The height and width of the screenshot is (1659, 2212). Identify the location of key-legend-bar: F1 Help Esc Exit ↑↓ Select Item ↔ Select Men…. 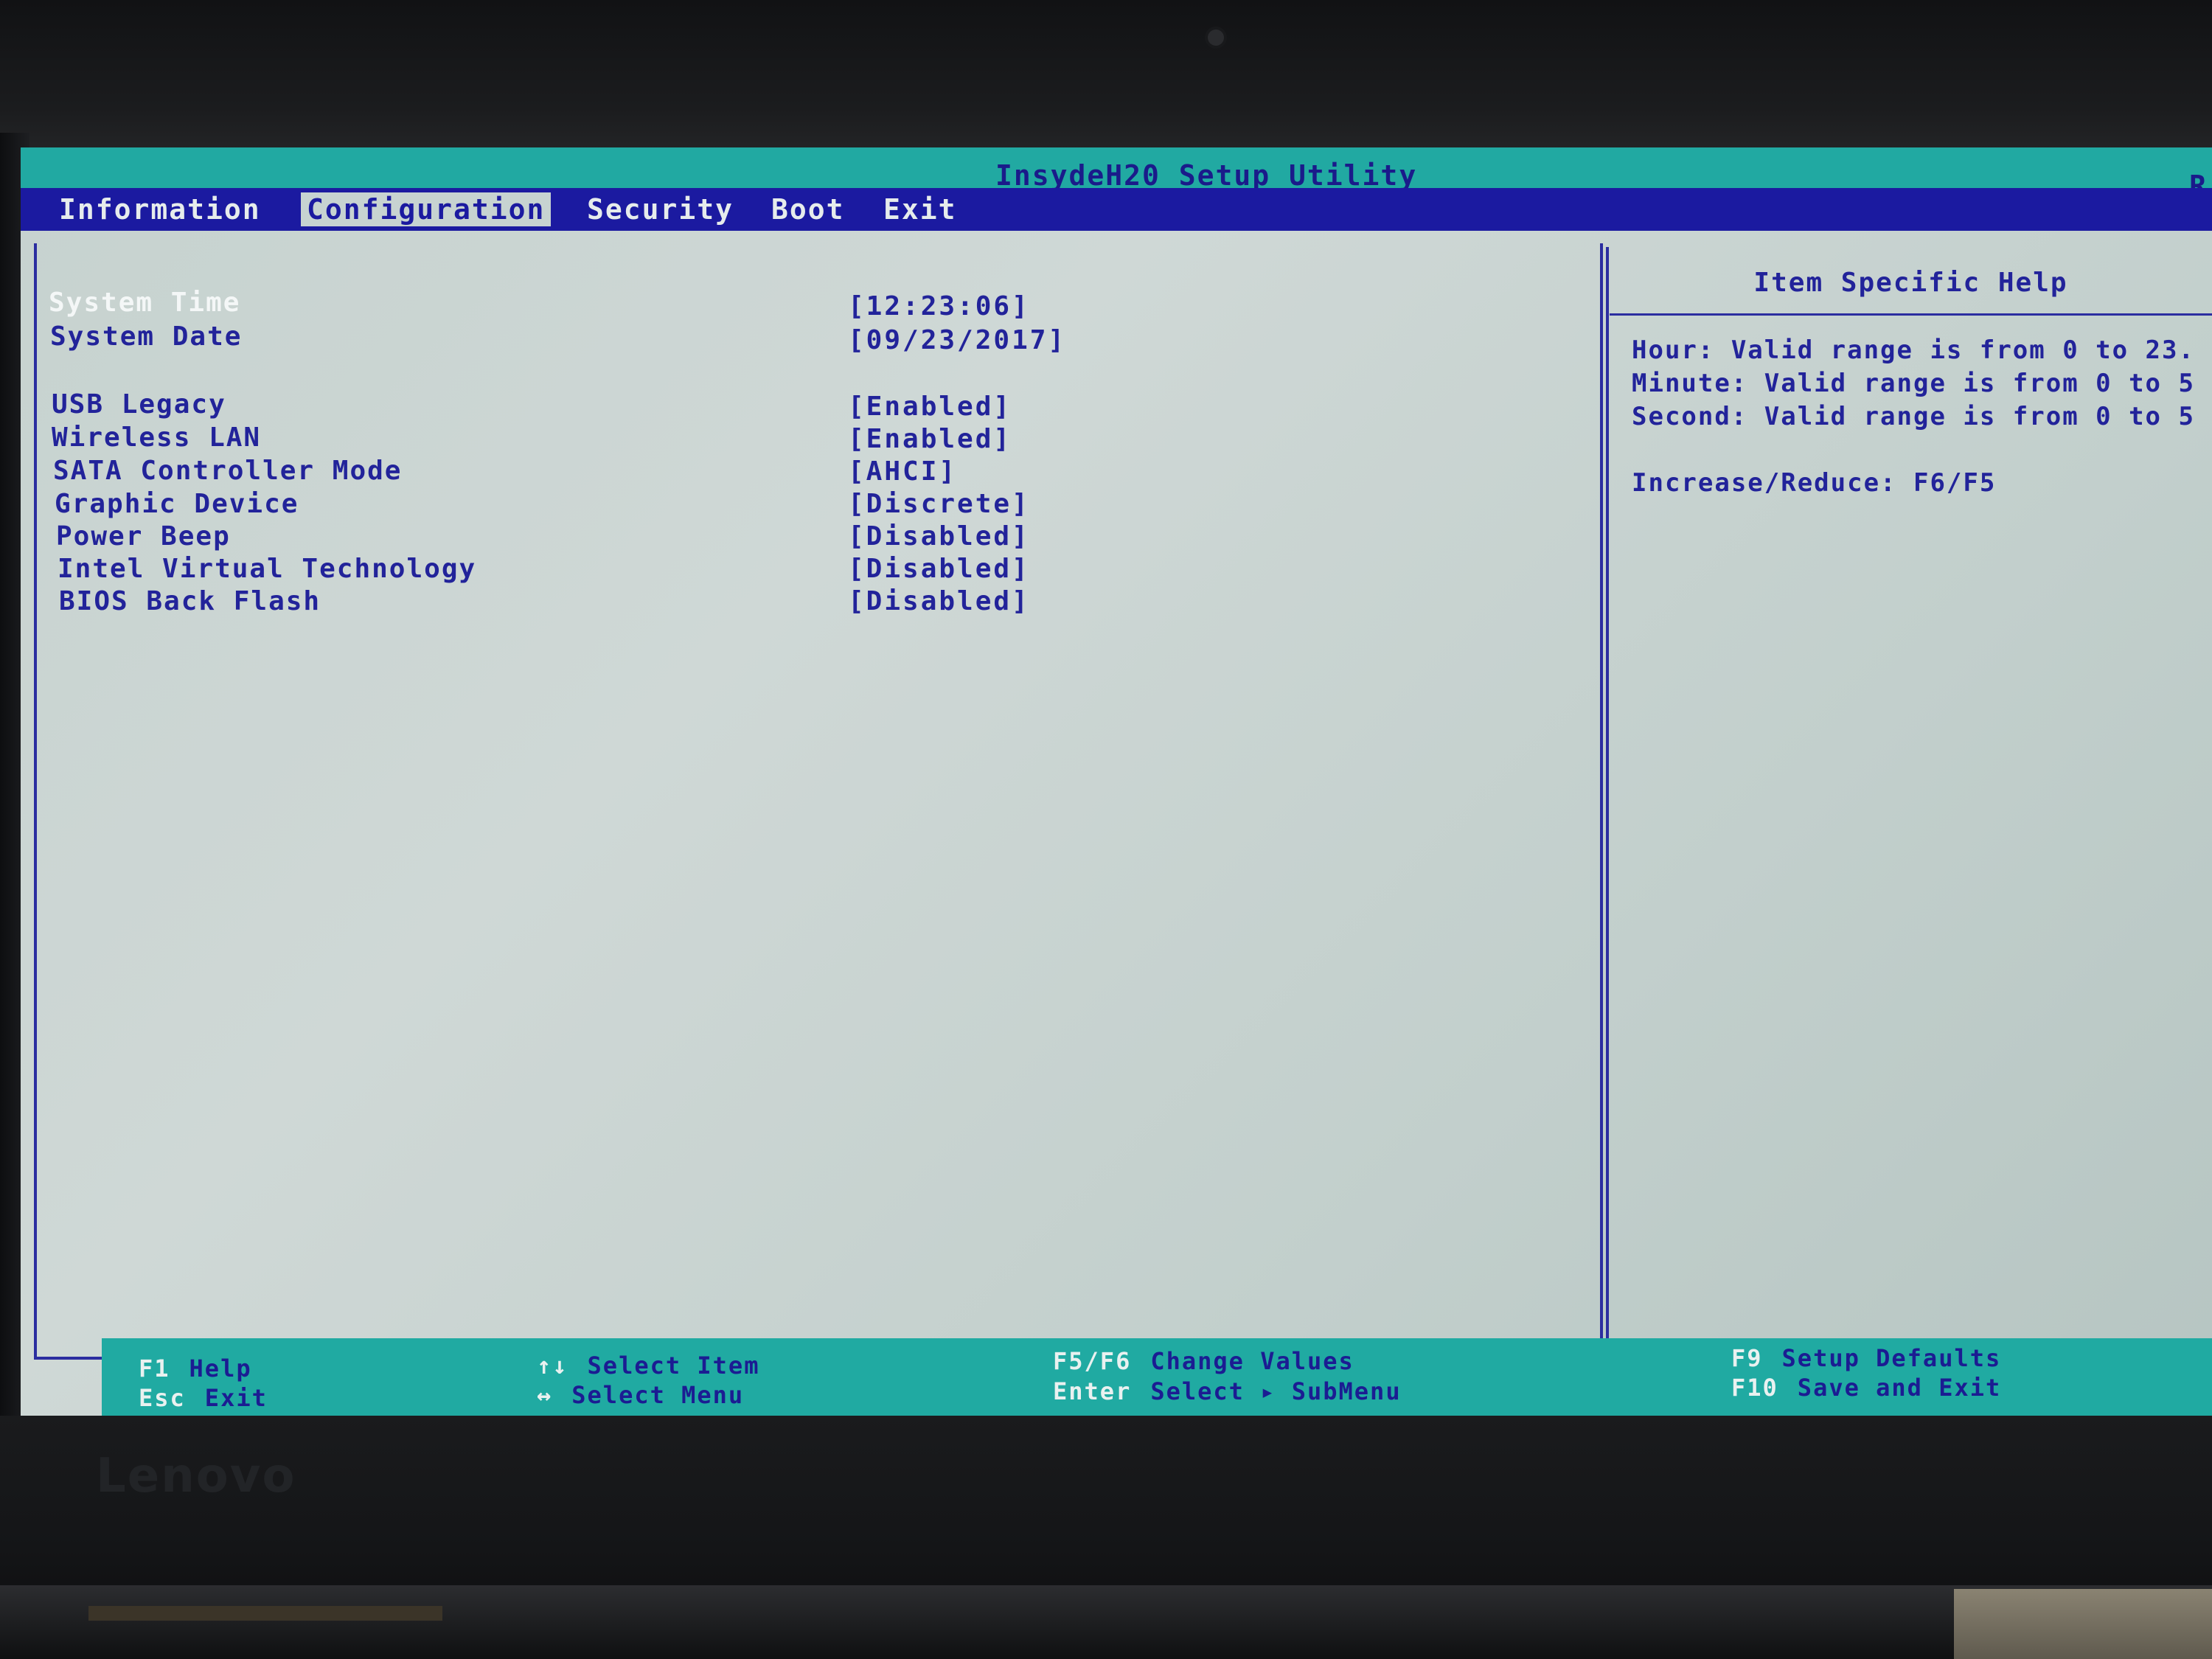
(1157, 1380).